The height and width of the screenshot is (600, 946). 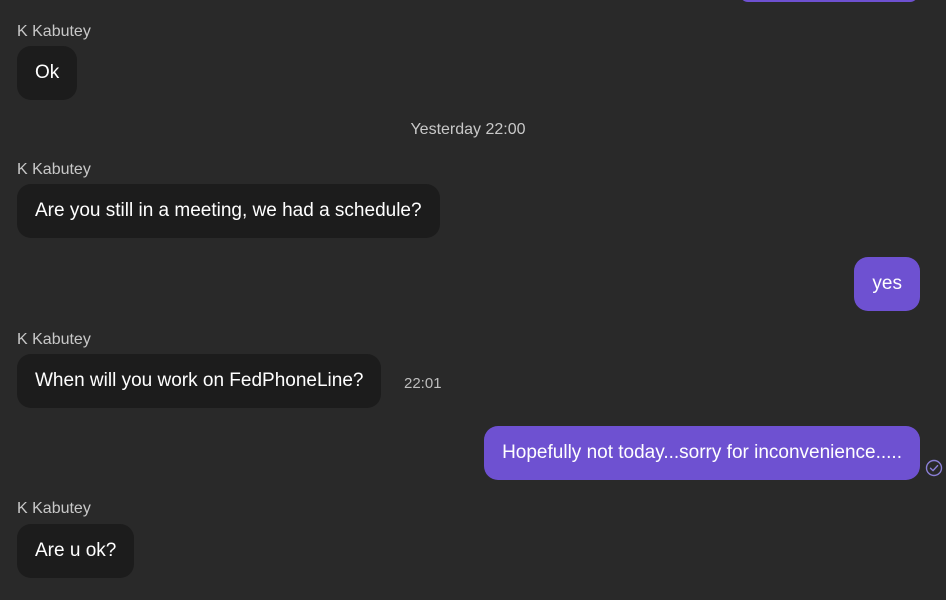 I want to click on incoming-message-bubble: Are u ok?, so click(x=76, y=551).